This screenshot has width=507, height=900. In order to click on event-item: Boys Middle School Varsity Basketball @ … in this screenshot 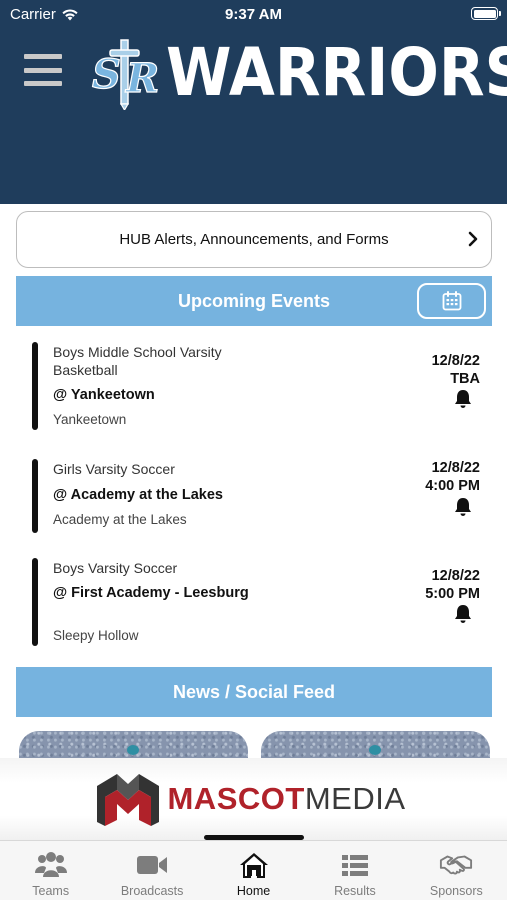, I will do `click(258, 387)`.